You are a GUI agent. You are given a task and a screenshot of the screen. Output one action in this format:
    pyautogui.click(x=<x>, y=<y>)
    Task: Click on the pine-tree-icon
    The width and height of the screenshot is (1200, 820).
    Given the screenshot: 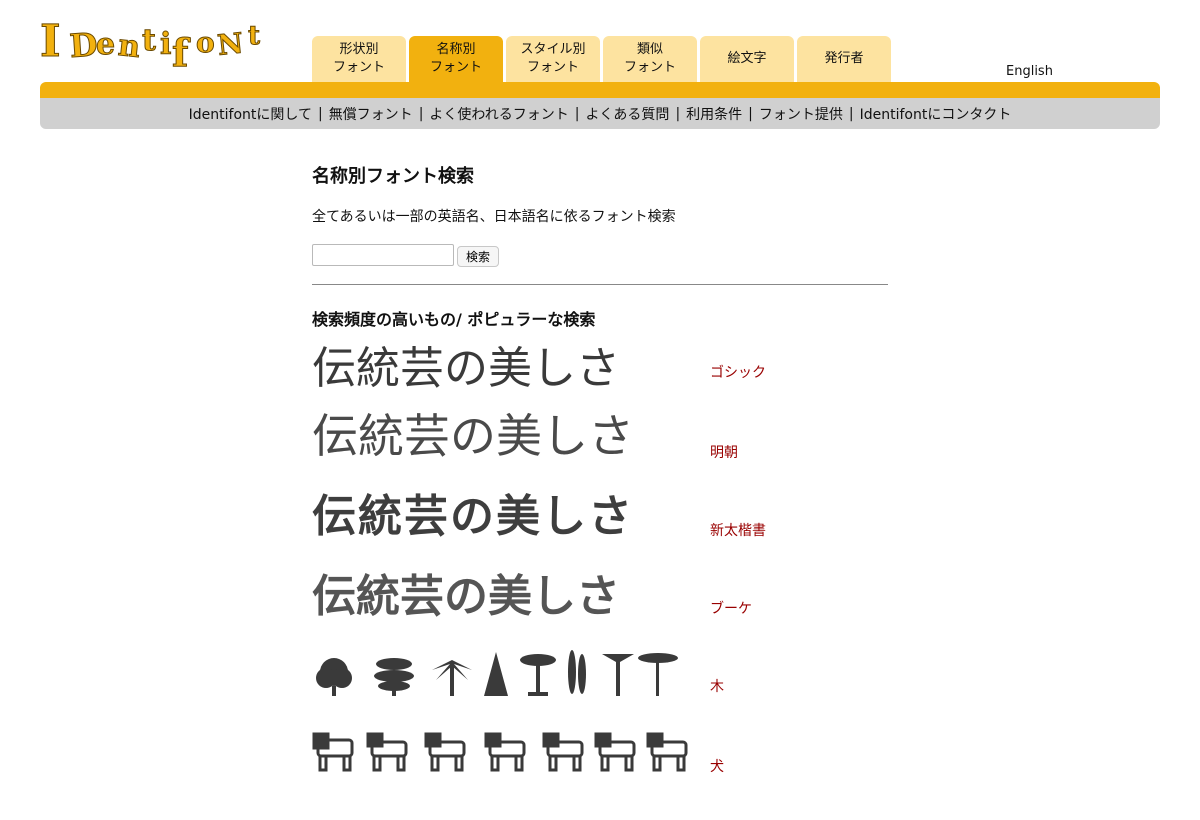 What is the action you would take?
    pyautogui.click(x=496, y=674)
    